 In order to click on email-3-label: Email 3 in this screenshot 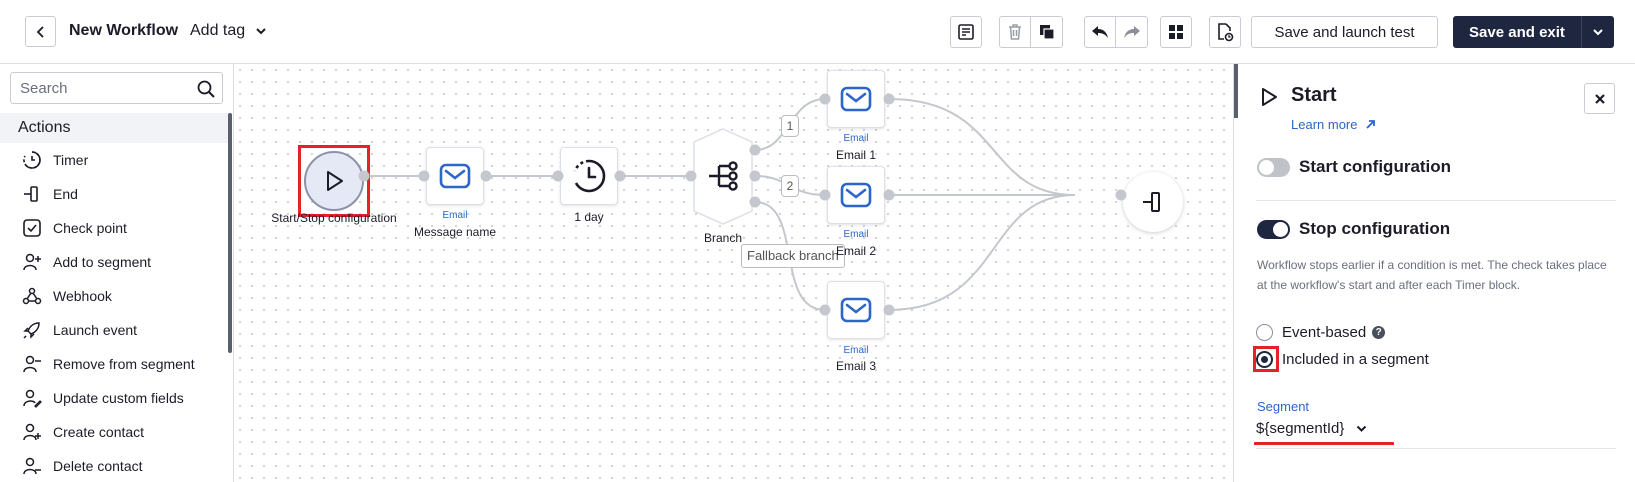, I will do `click(856, 366)`.